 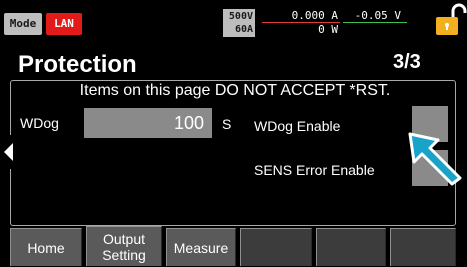 What do you see at coordinates (377, 15) in the screenshot?
I see `voltage-reading: -0.05 V` at bounding box center [377, 15].